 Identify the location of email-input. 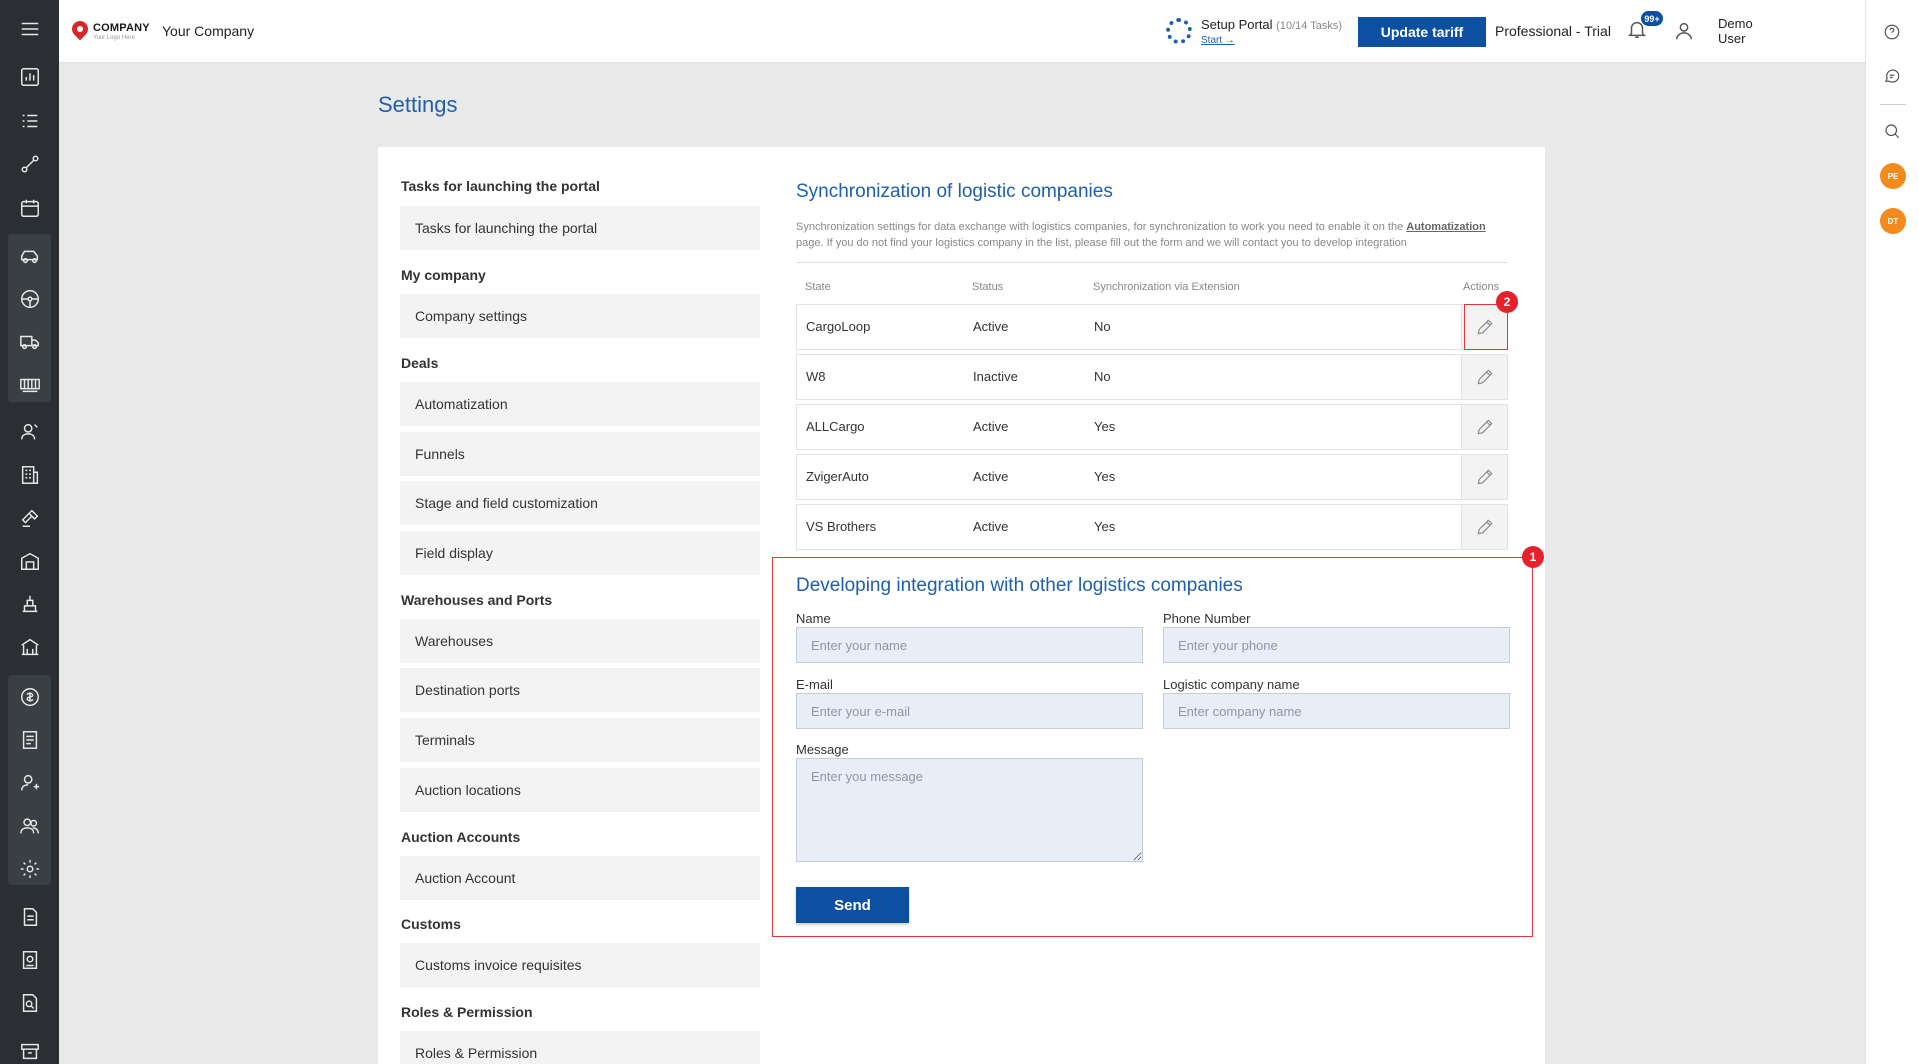
(969, 711).